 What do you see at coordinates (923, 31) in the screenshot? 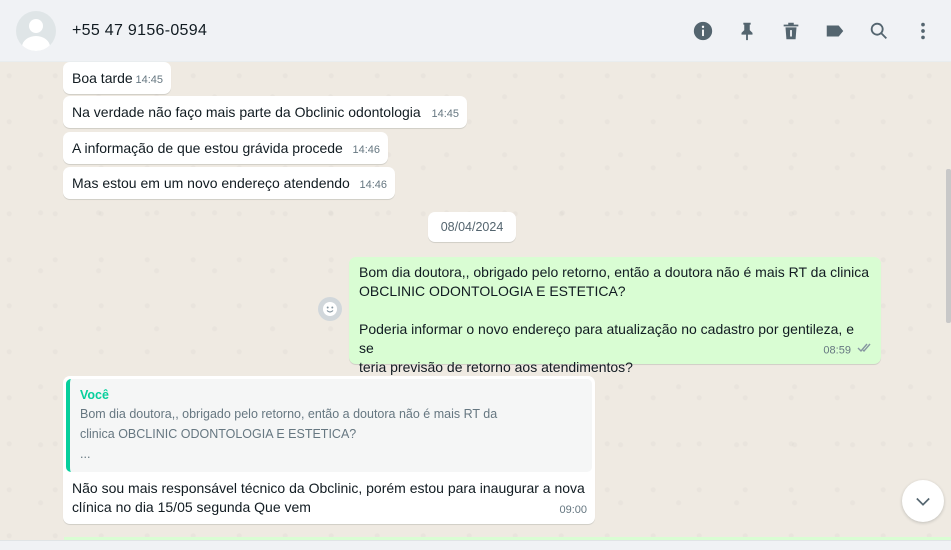
I see `menu-icon` at bounding box center [923, 31].